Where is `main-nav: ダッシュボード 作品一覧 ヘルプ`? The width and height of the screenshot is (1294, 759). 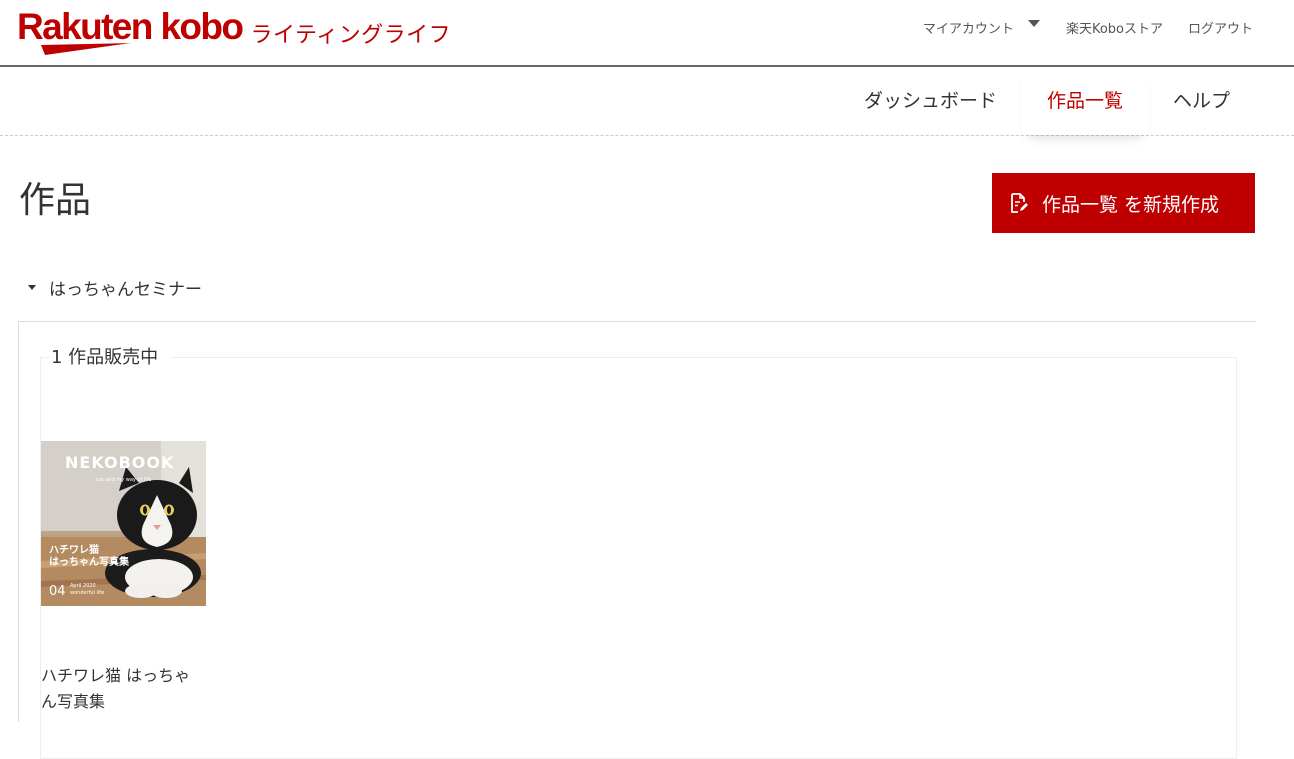
main-nav: ダッシュボード 作品一覧 ヘルプ is located at coordinates (647, 101).